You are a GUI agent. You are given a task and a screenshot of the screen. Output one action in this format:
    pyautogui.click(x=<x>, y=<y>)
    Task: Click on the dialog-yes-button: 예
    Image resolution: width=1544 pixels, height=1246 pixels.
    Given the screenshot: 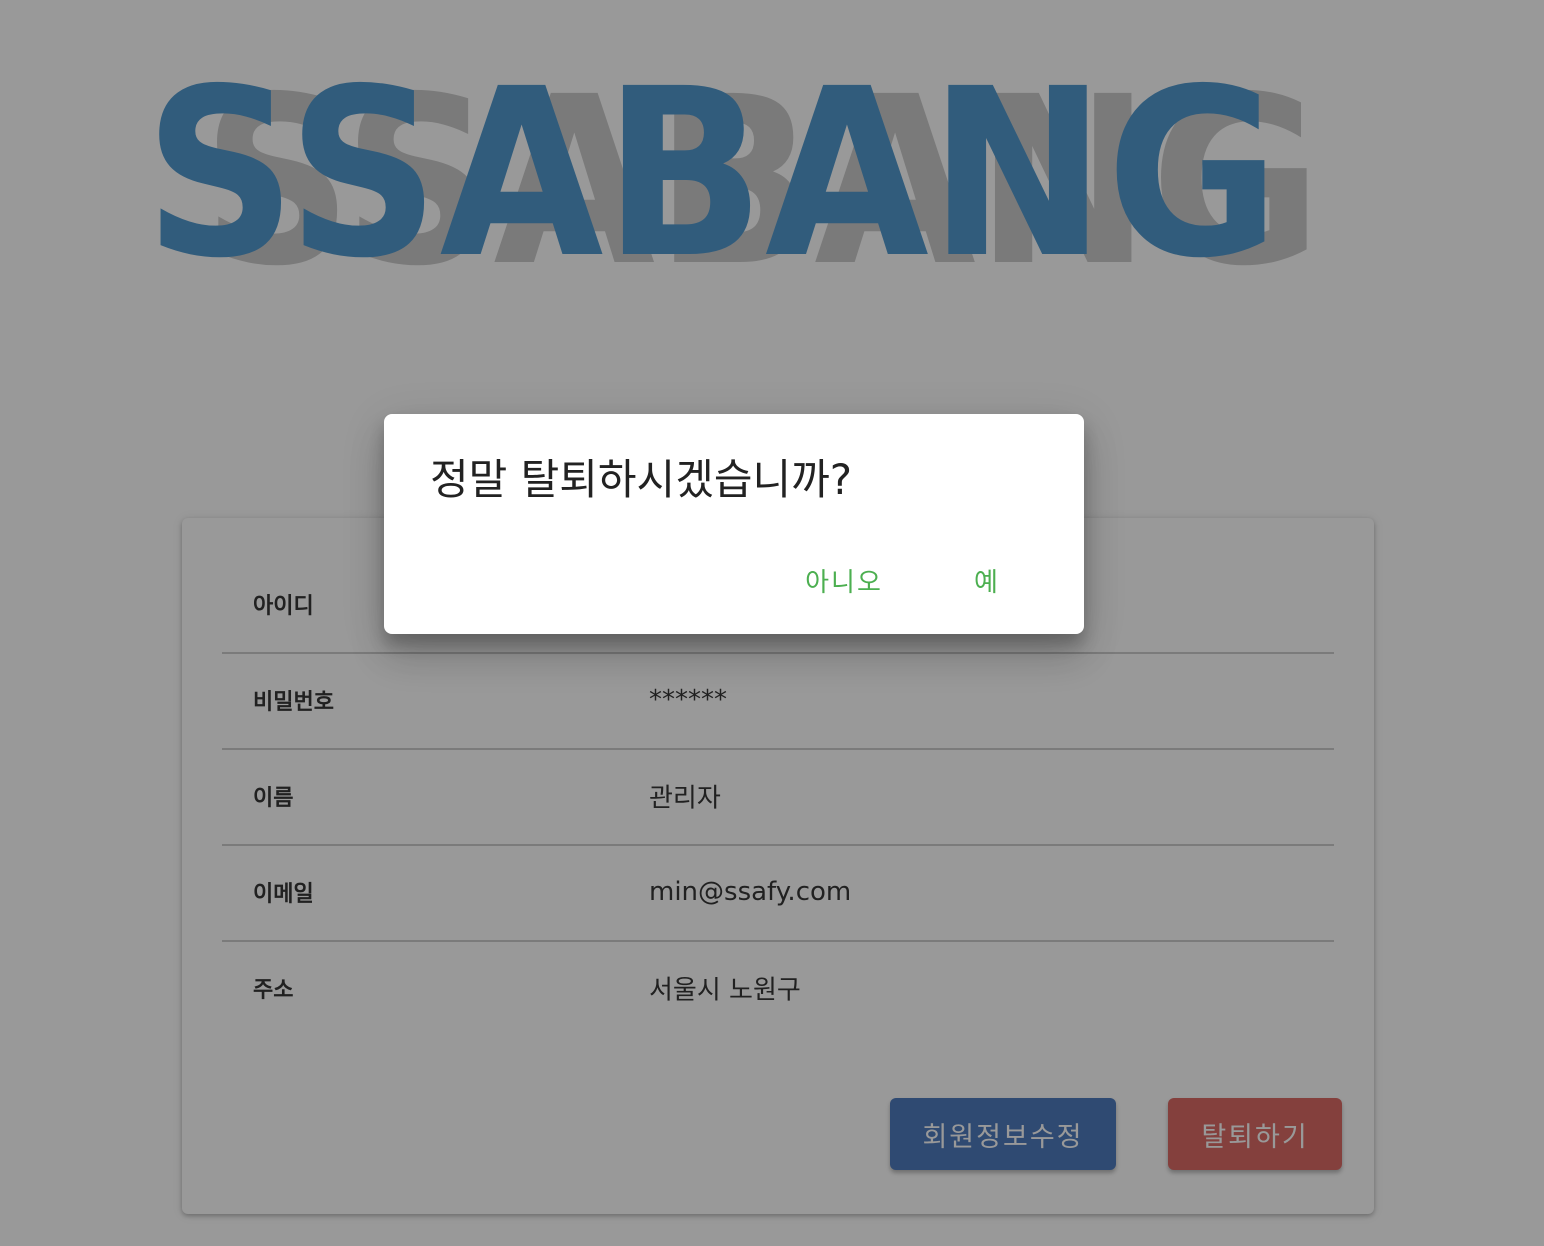 What is the action you would take?
    pyautogui.click(x=987, y=580)
    